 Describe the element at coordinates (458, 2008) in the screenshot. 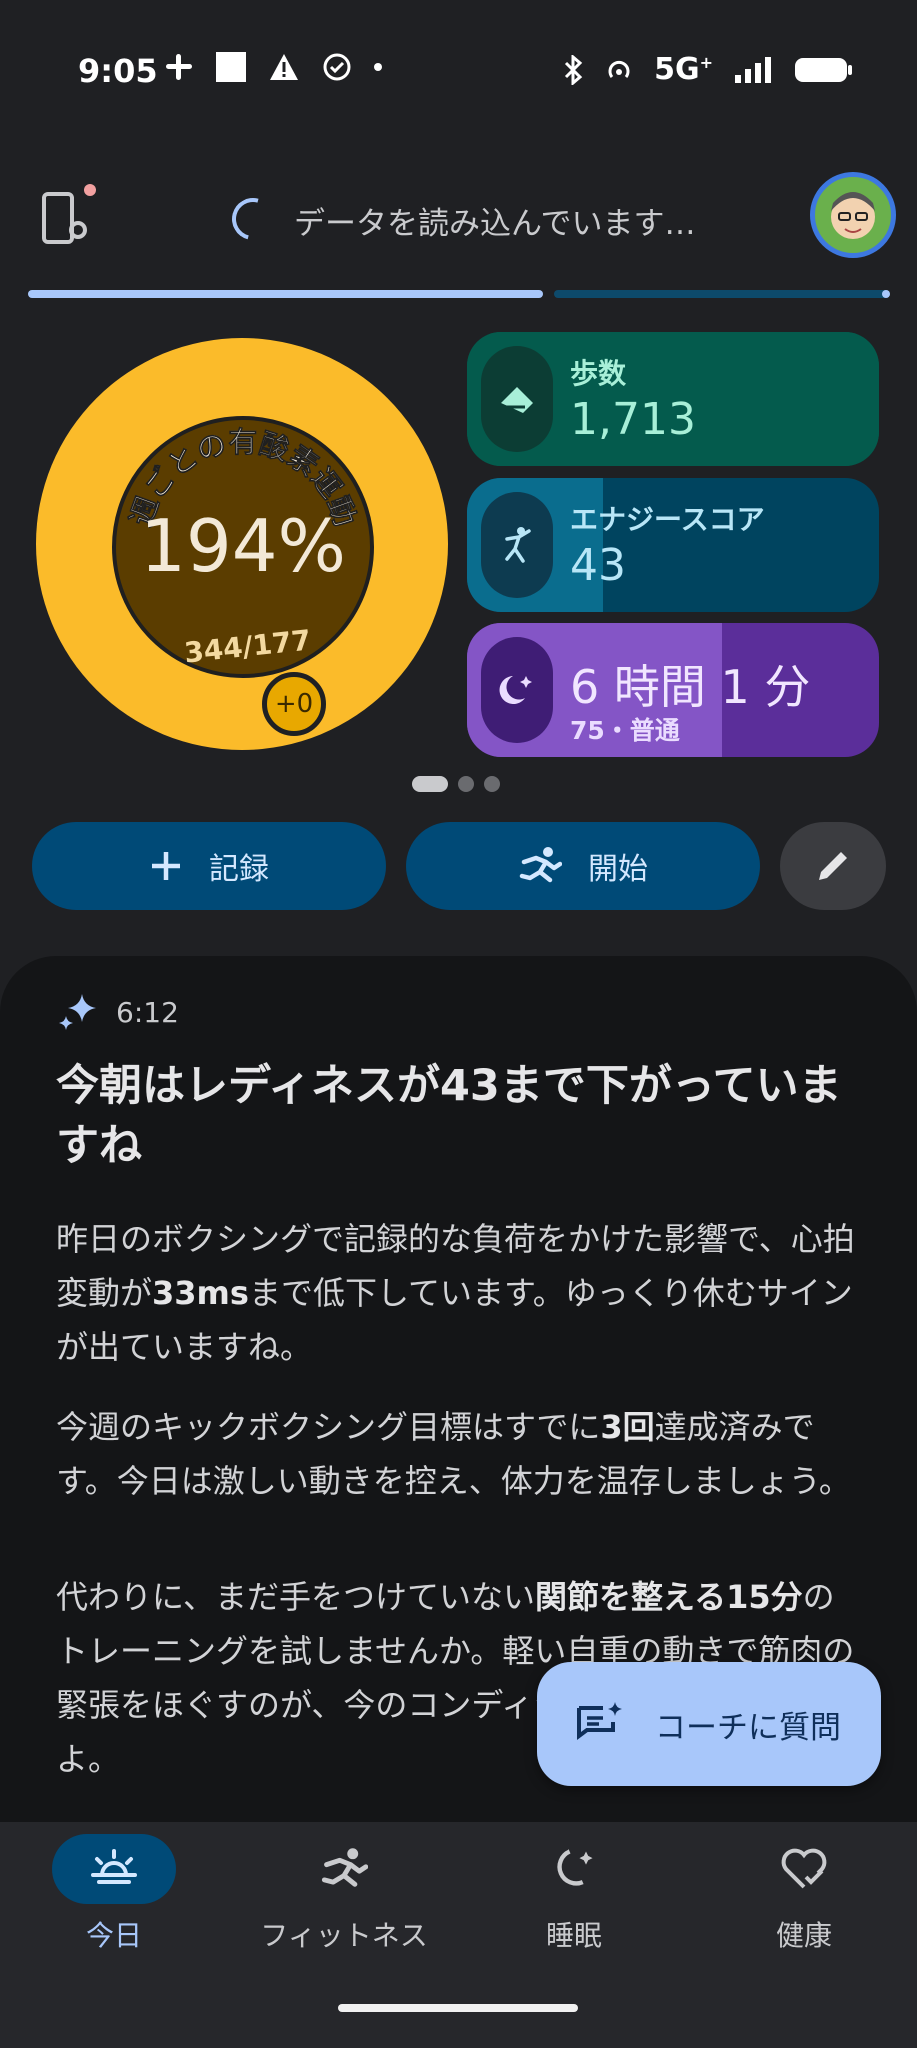

I see `home-indicator` at that location.